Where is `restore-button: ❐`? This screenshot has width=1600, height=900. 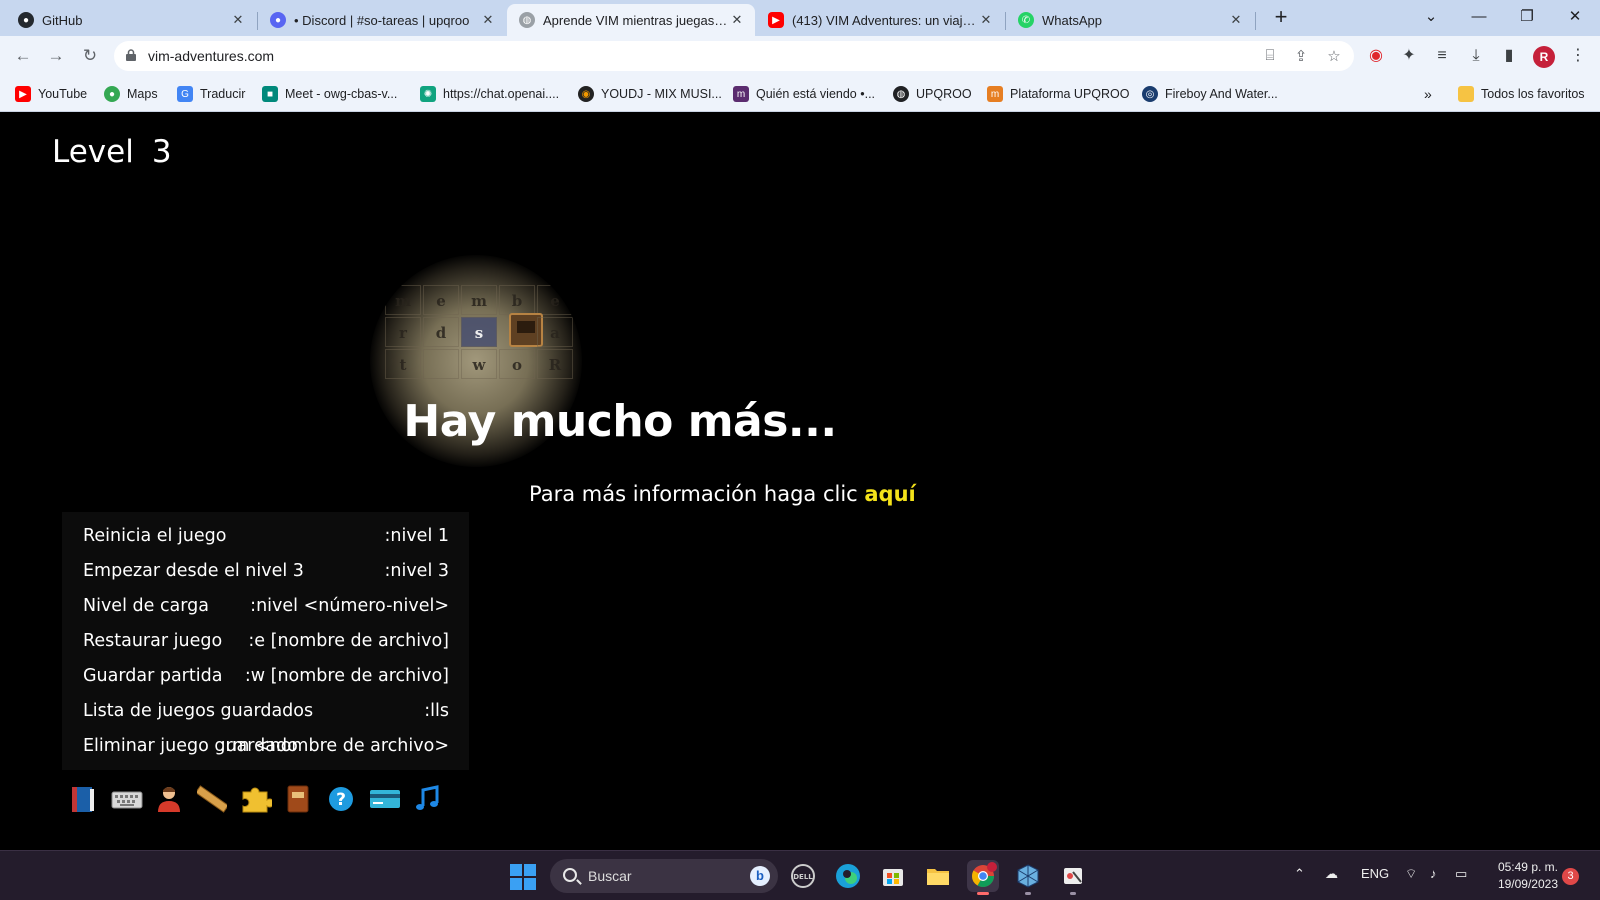
restore-button: ❐ is located at coordinates (1527, 17).